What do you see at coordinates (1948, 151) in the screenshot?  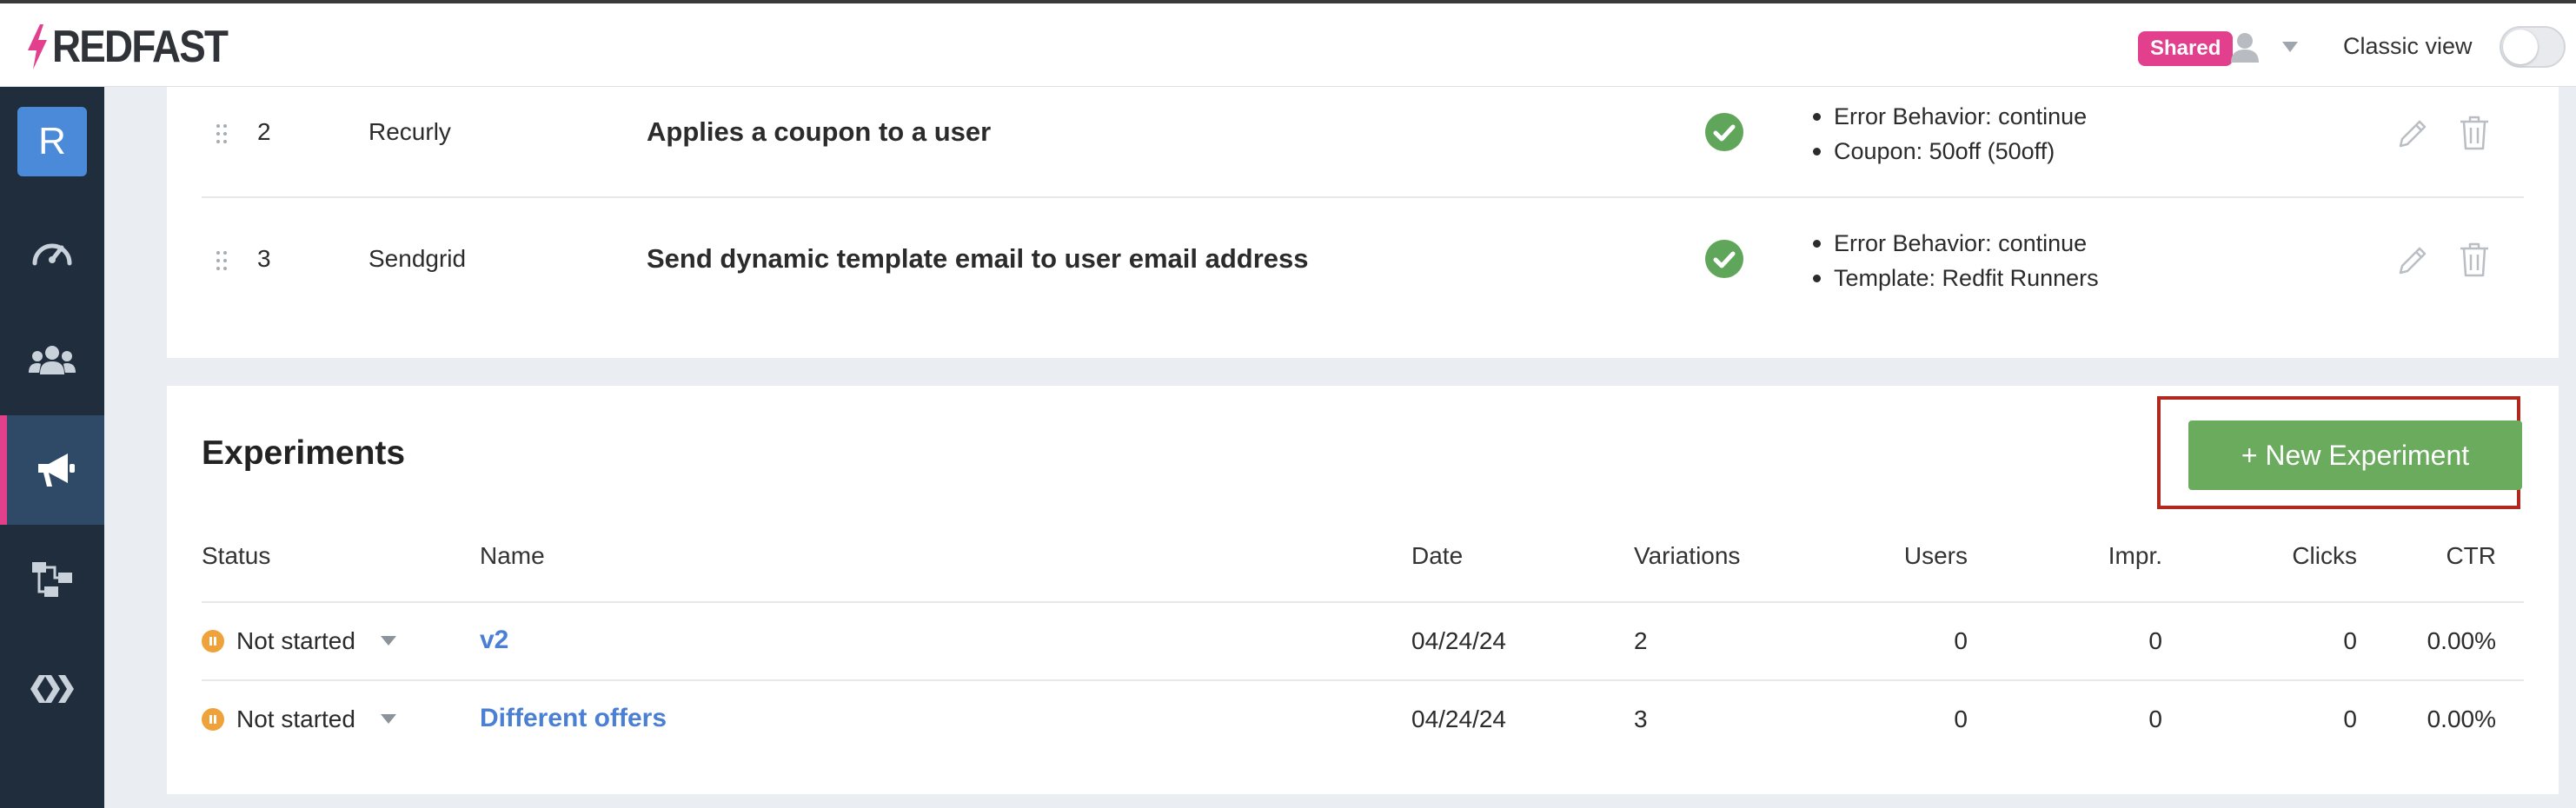 I see `detail-item: Coupon: 50off (50off)` at bounding box center [1948, 151].